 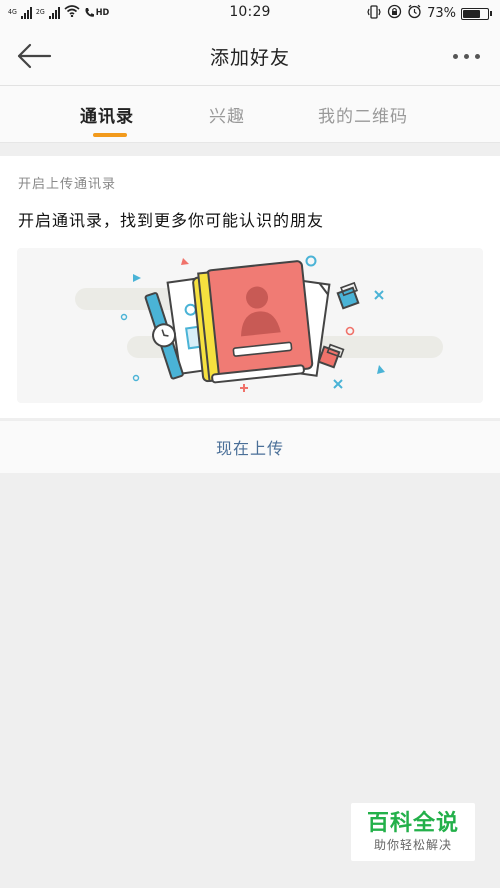 What do you see at coordinates (227, 114) in the screenshot?
I see `tab-interests: 兴趣` at bounding box center [227, 114].